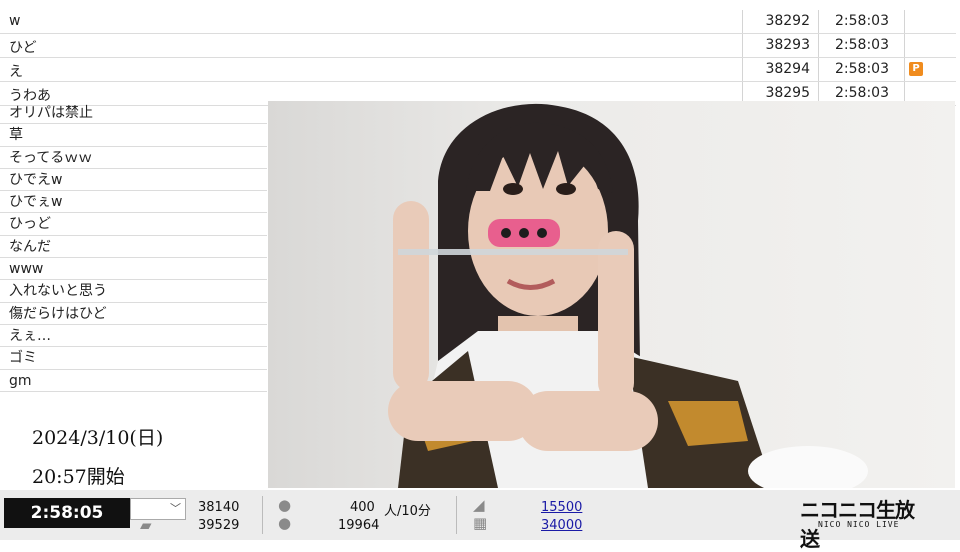 The image size is (960, 552). What do you see at coordinates (561, 525) in the screenshot?
I see `gift-points-link: 34000` at bounding box center [561, 525].